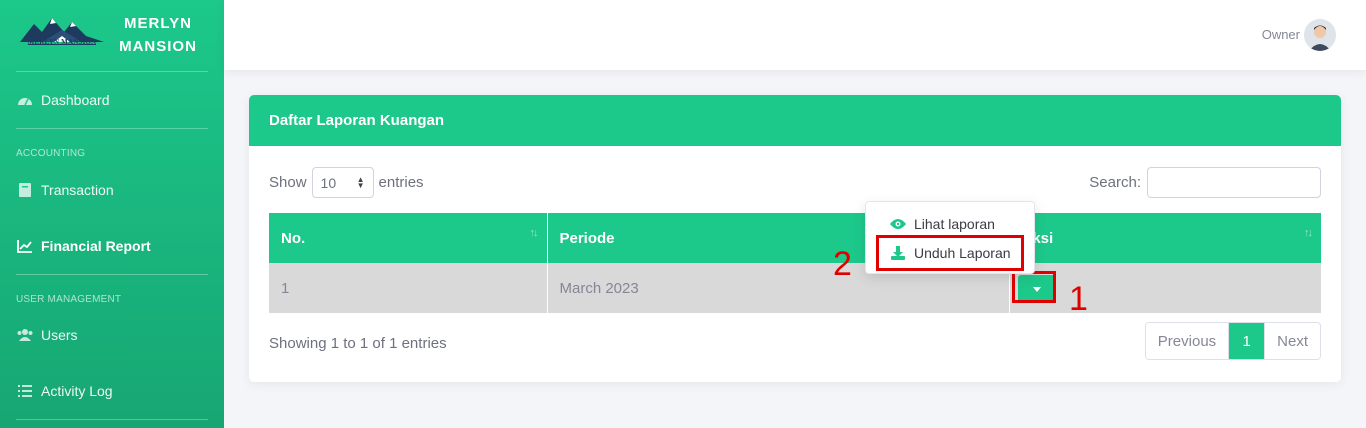 The image size is (1366, 428). What do you see at coordinates (1165, 238) in the screenshot?
I see `column-header-aksi: Aksi ↑↓` at bounding box center [1165, 238].